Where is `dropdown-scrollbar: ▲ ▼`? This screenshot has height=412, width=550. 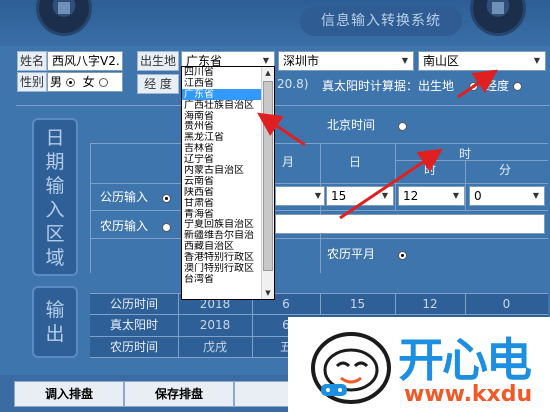
dropdown-scrollbar: ▲ ▼ is located at coordinates (267, 183).